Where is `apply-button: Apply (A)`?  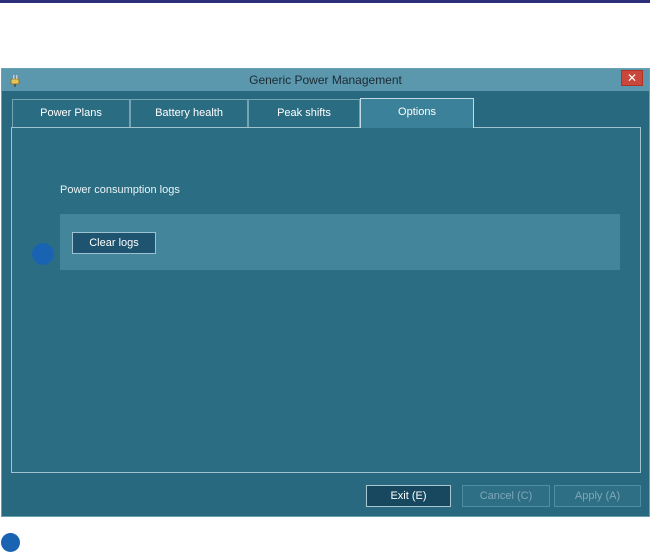
apply-button: Apply (A) is located at coordinates (597, 496).